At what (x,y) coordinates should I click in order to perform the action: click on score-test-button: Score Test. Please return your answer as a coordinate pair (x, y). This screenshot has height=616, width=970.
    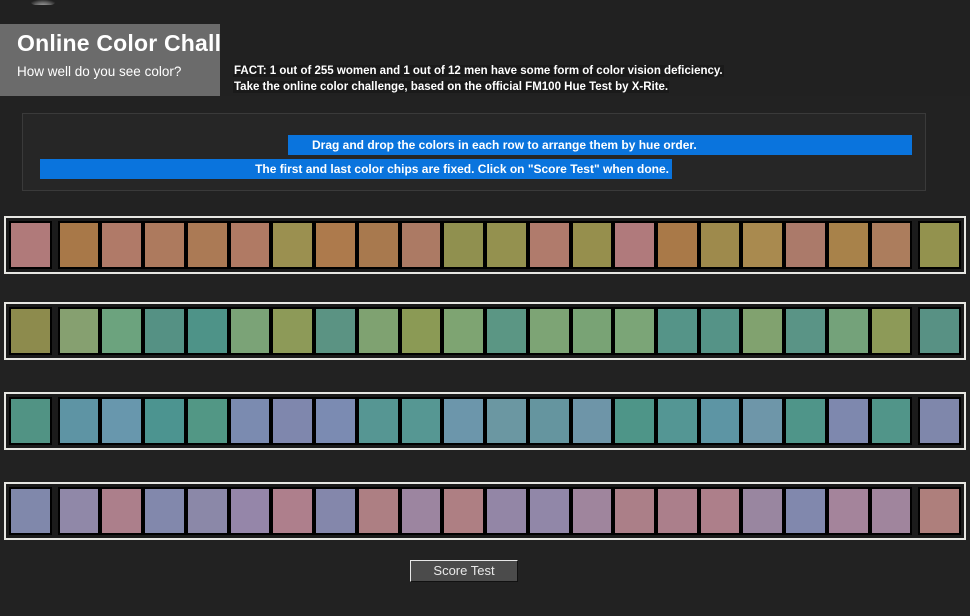
    Looking at the image, I should click on (464, 571).